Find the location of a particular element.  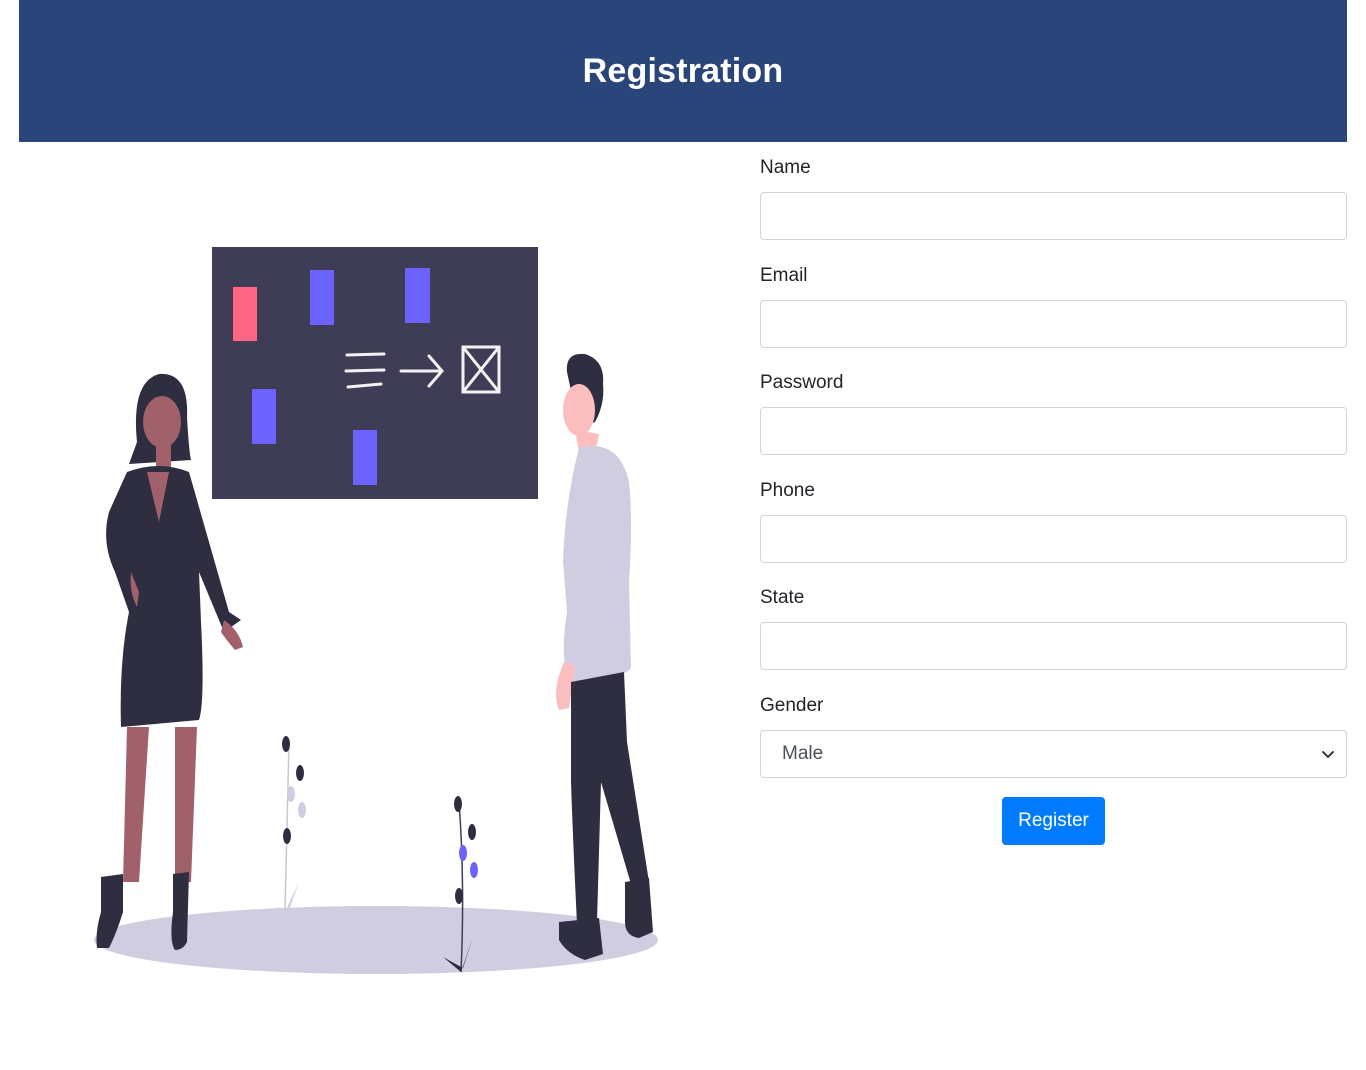

register-button: Register is located at coordinates (1053, 821).